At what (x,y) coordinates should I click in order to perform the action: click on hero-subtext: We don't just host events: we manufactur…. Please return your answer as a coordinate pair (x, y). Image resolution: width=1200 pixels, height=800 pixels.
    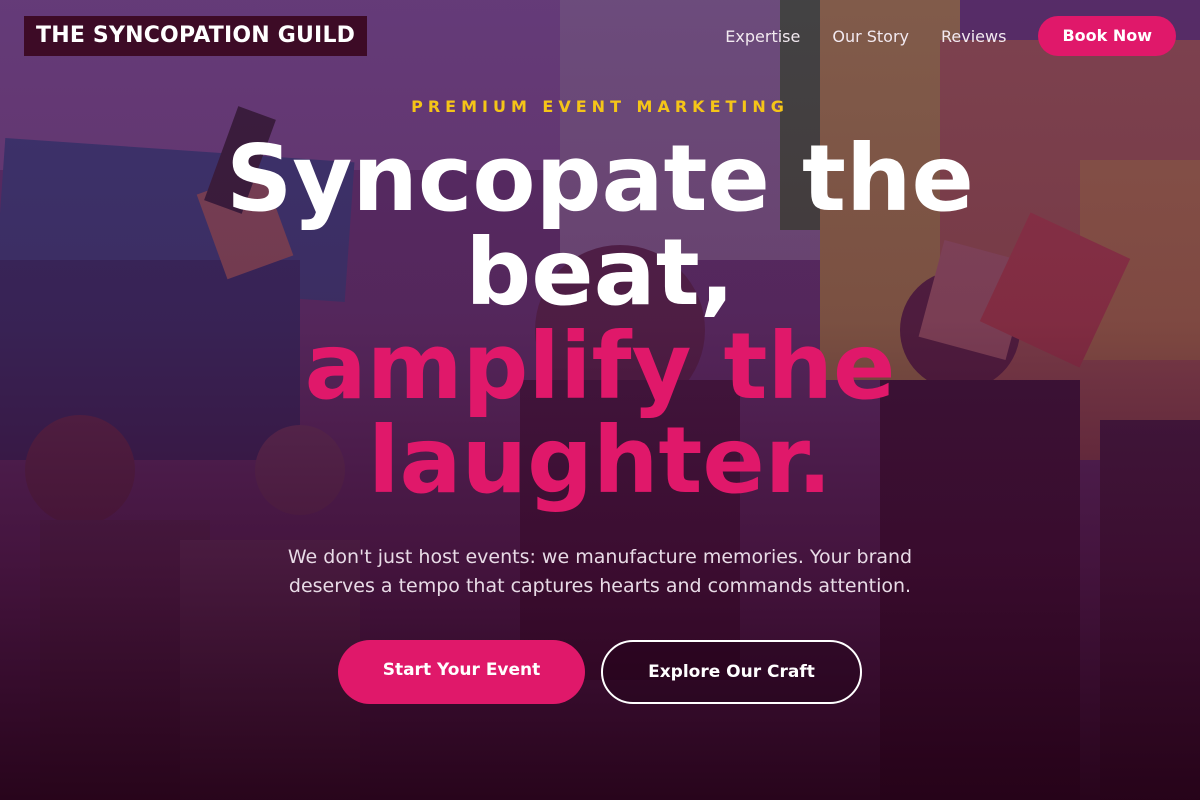
    Looking at the image, I should click on (600, 571).